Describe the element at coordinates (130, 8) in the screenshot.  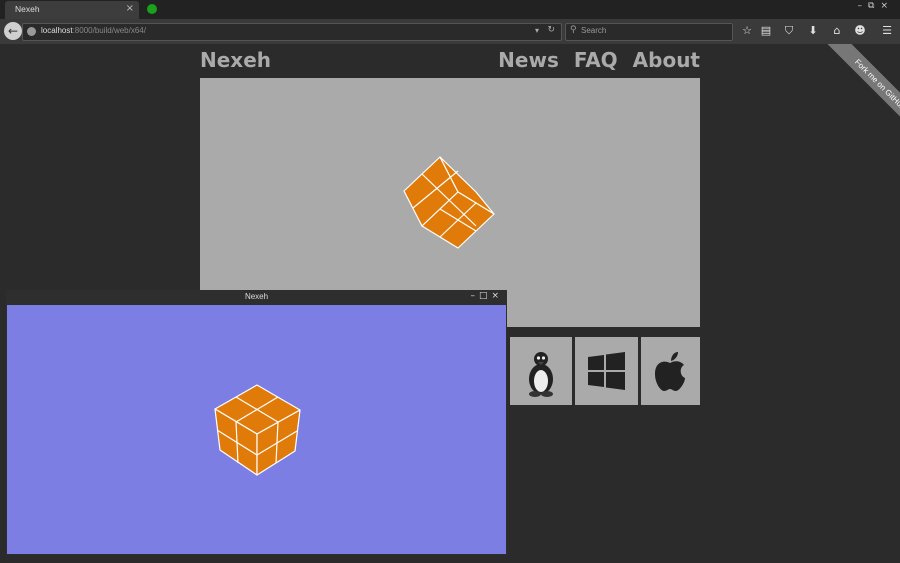
I see `tab-close-icon: ×` at that location.